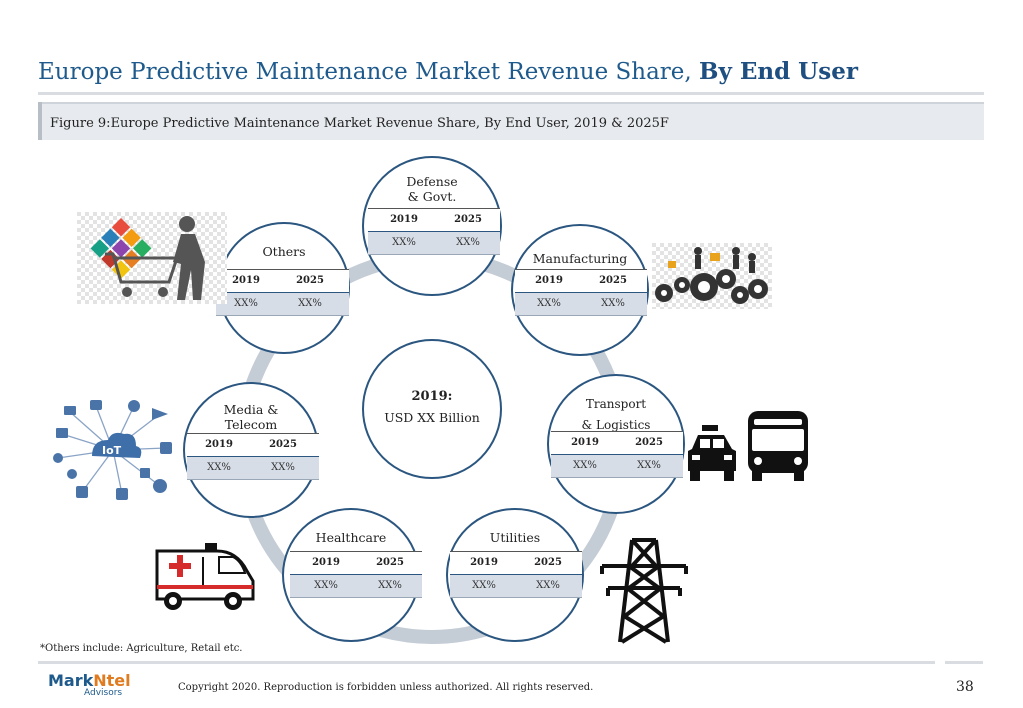 Image resolution: width=1023 pixels, height=708 pixels. I want to click on iot-badge: IoT, so click(112, 450).